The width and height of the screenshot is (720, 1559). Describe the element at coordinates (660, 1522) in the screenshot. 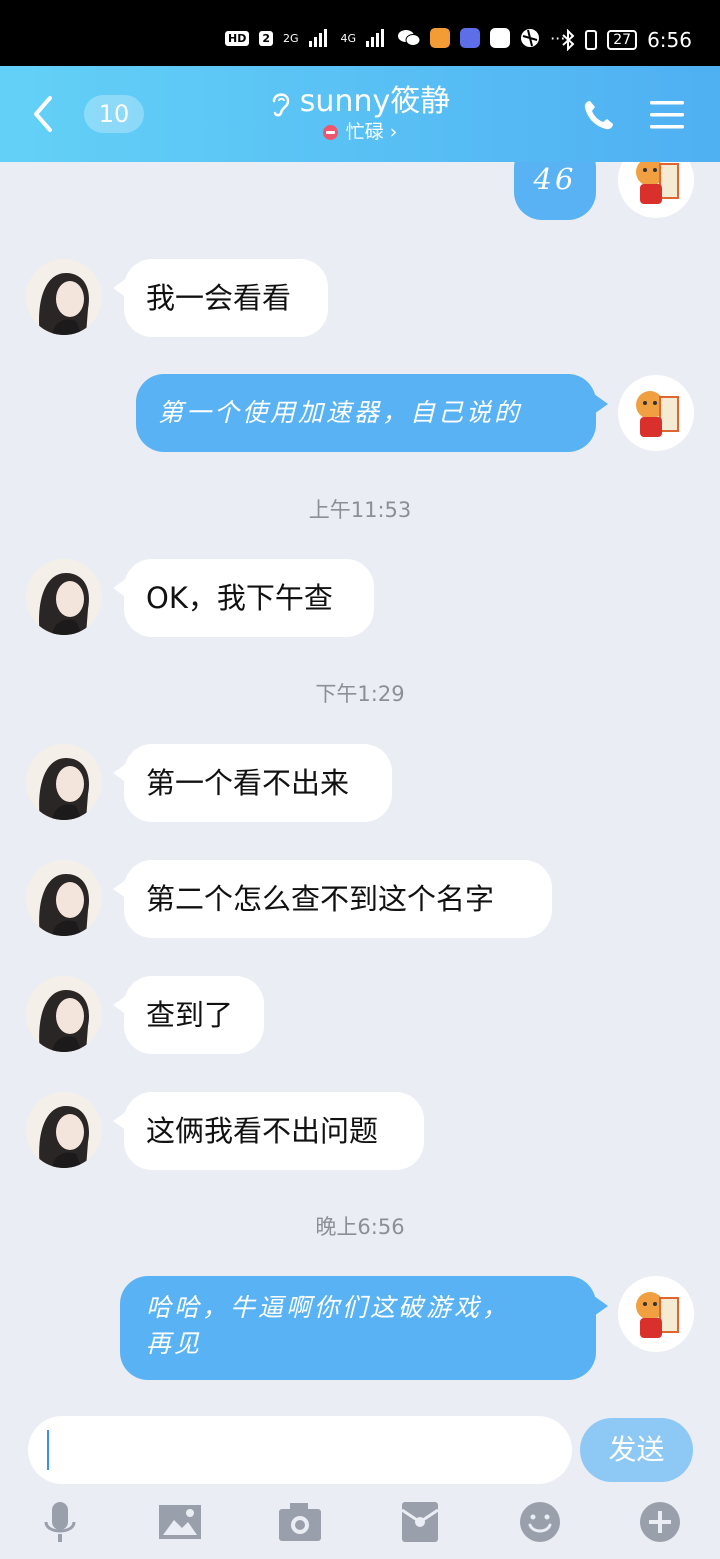

I see `plus-icon` at that location.